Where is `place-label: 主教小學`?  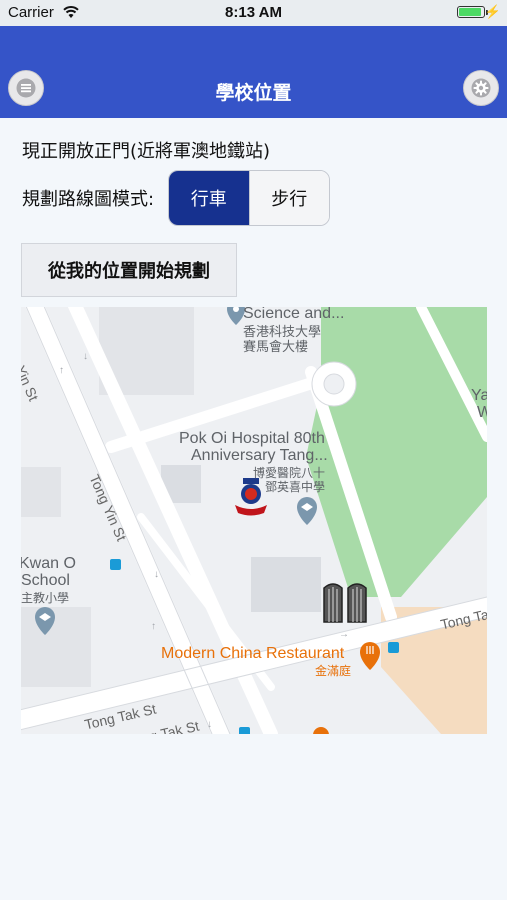 place-label: 主教小學 is located at coordinates (45, 598).